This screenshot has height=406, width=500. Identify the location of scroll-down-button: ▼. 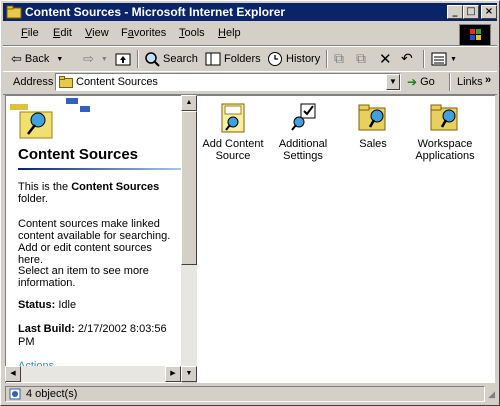
(189, 374).